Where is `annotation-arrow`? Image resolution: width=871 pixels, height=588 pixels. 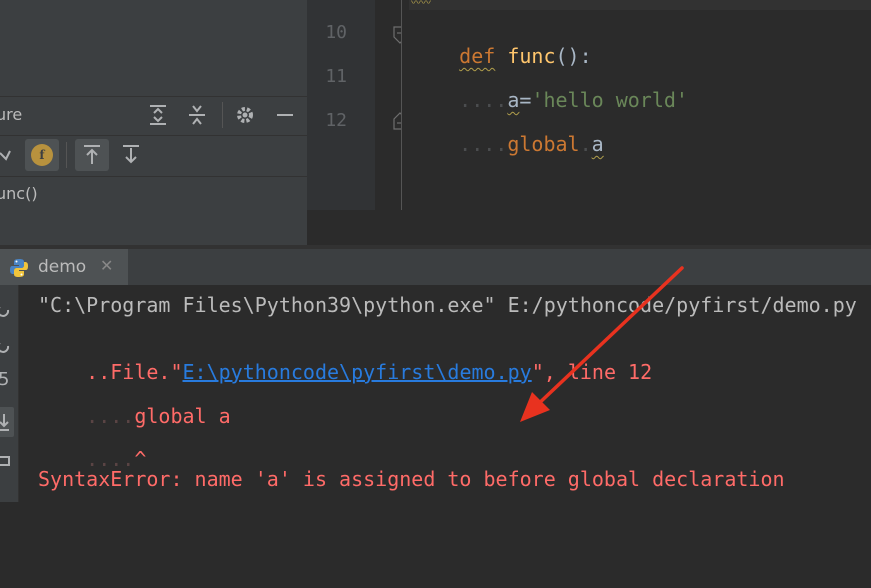 annotation-arrow is located at coordinates (602, 344).